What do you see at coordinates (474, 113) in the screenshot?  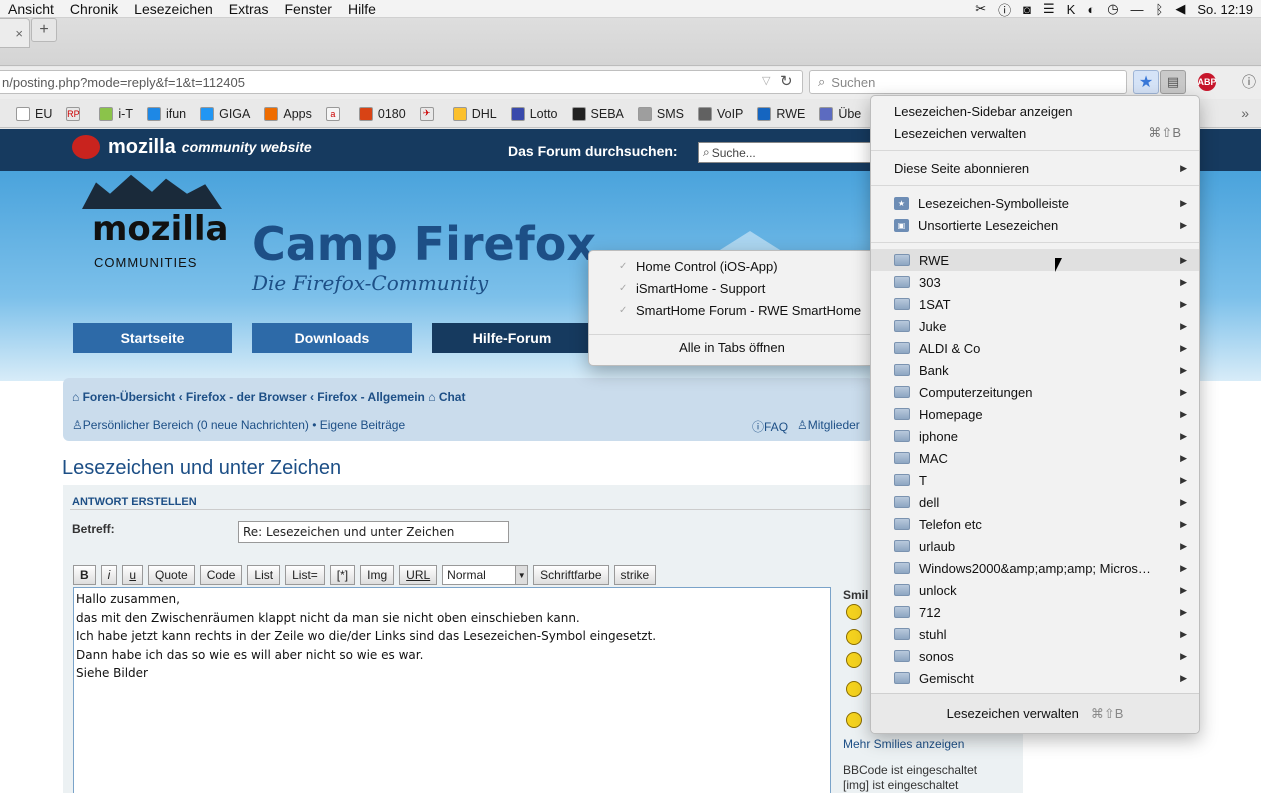 I see `bookmark-toolbar-item: DHL` at bounding box center [474, 113].